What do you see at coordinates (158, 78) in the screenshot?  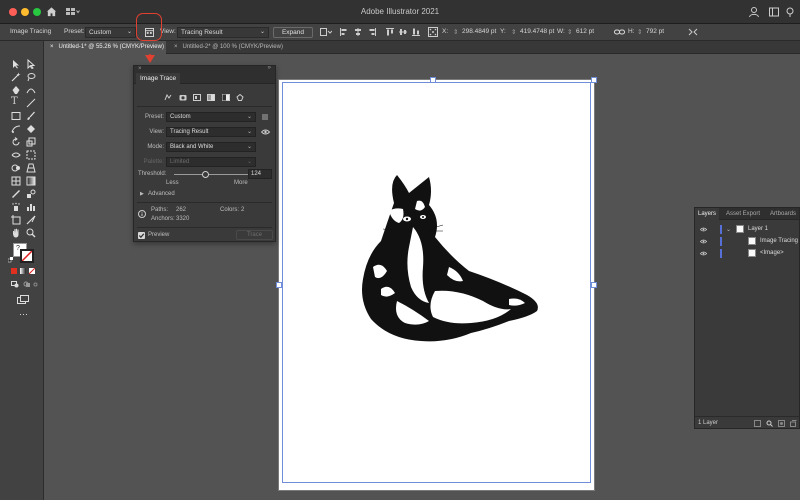 I see `tab-image-trace: Image Trace` at bounding box center [158, 78].